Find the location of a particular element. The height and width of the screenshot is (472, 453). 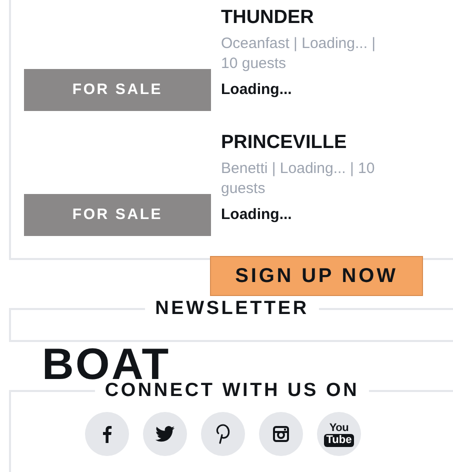

listing-details: Benetti | Loading... | 10 guests is located at coordinates (298, 179).